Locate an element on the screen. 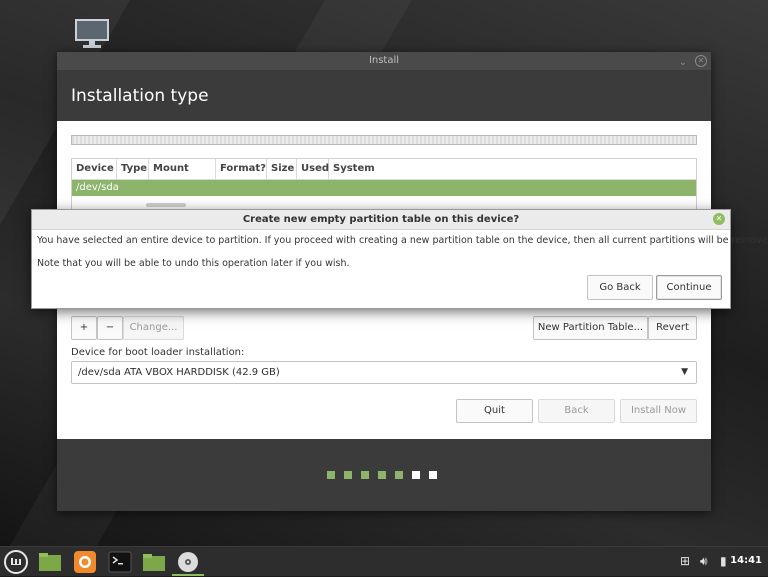 This screenshot has height=577, width=768. folder-icon is located at coordinates (154, 562).